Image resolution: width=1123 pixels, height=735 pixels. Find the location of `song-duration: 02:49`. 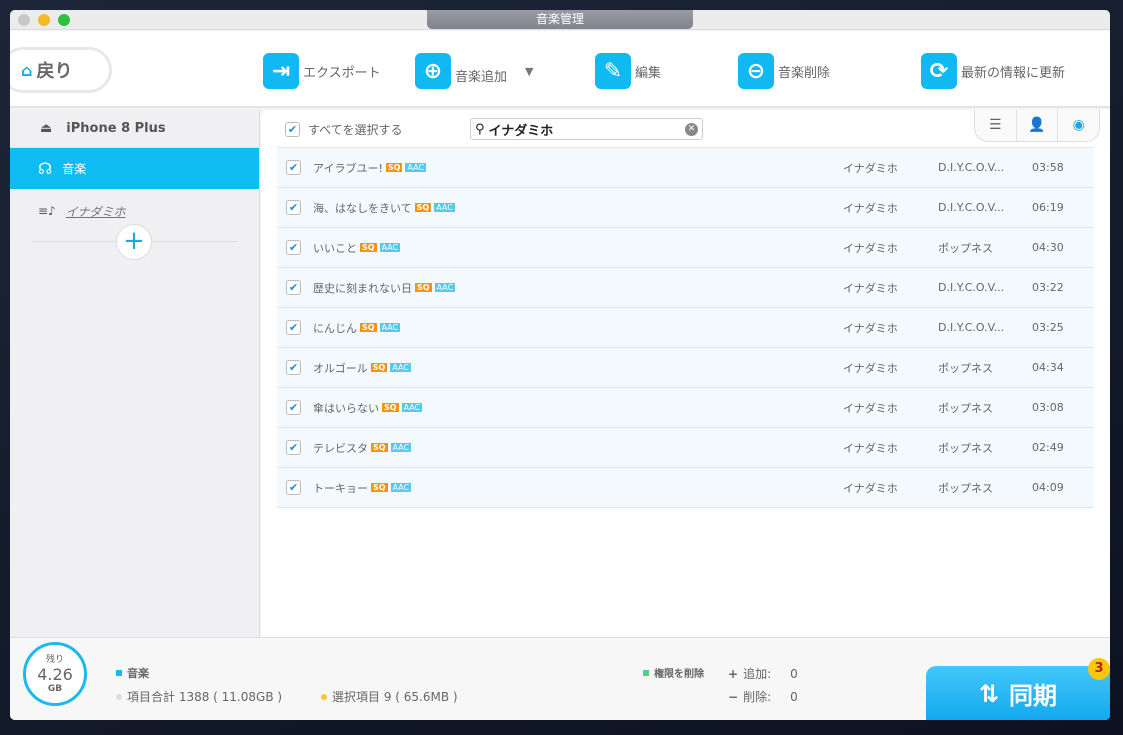

song-duration: 02:49 is located at coordinates (1048, 447).